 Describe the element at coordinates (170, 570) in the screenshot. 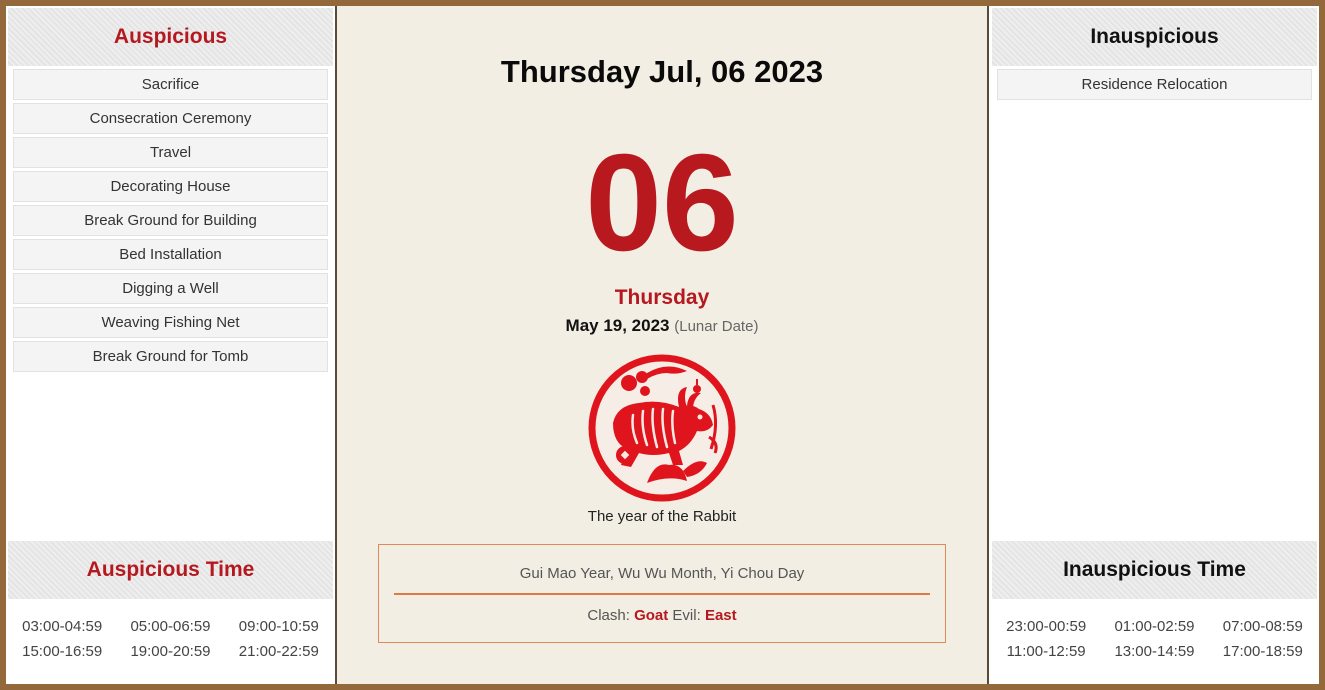

I see `auspicious-time-heading: Auspicious Time` at that location.